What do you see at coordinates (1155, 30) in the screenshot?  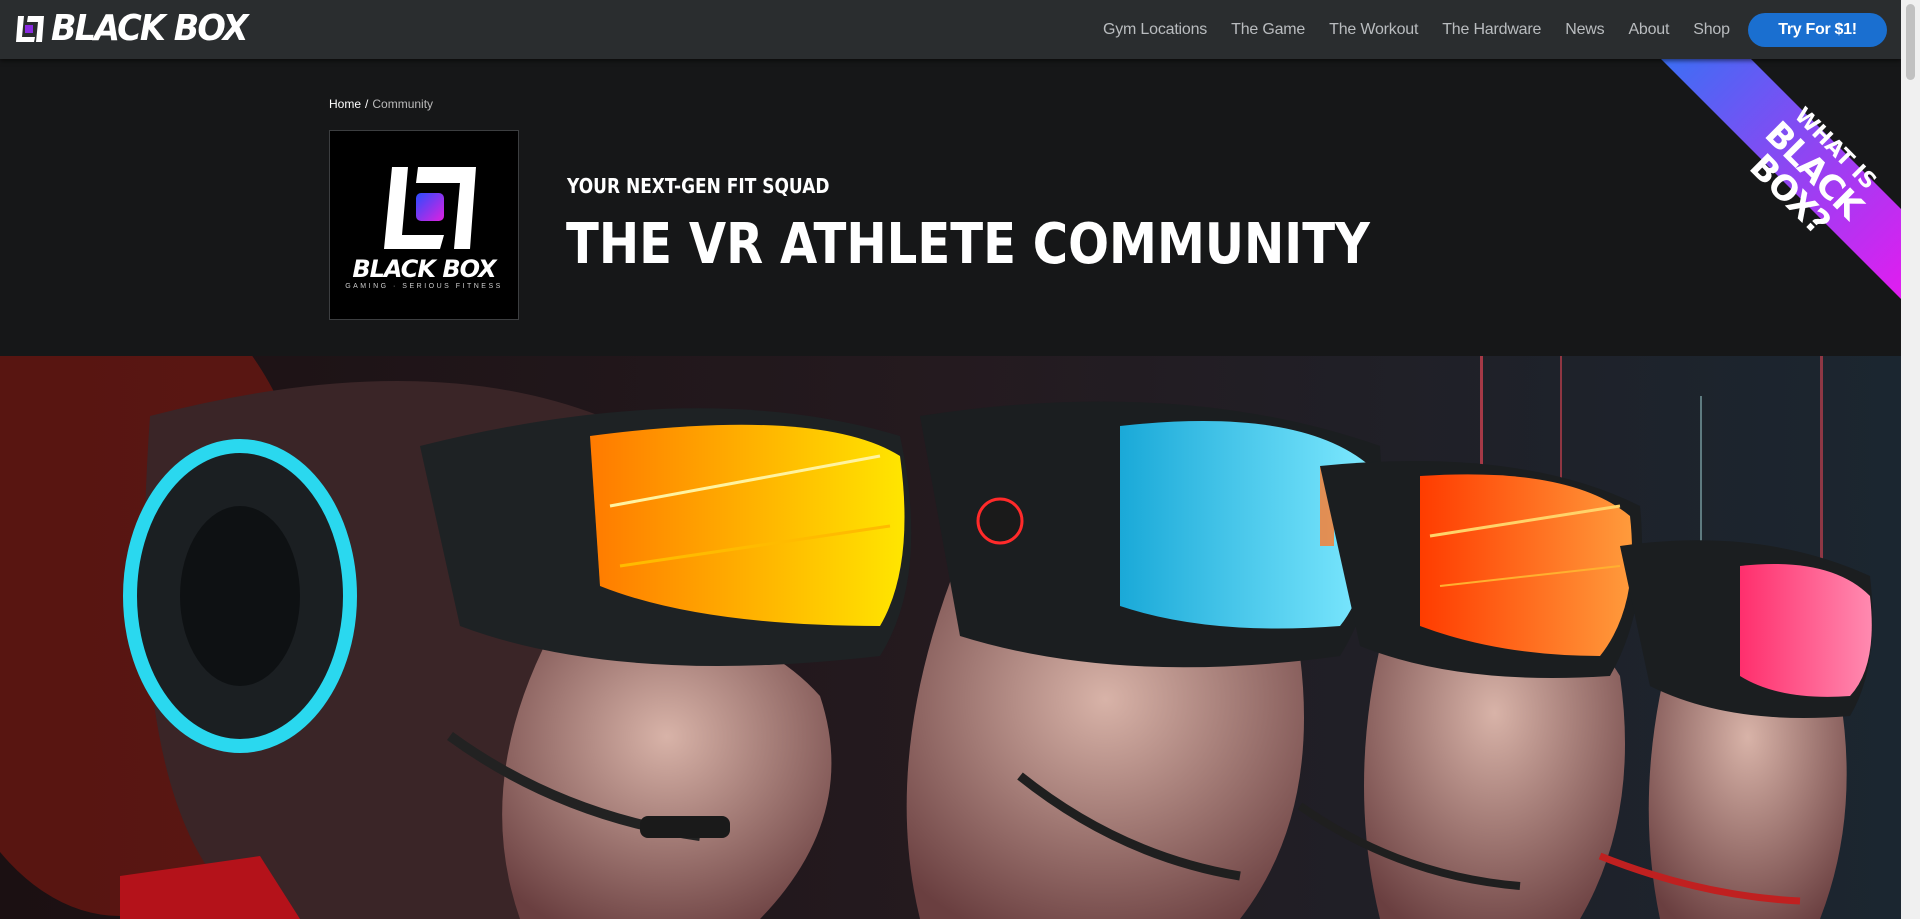 I see `nav-link-gym-locations: Gym Locations` at bounding box center [1155, 30].